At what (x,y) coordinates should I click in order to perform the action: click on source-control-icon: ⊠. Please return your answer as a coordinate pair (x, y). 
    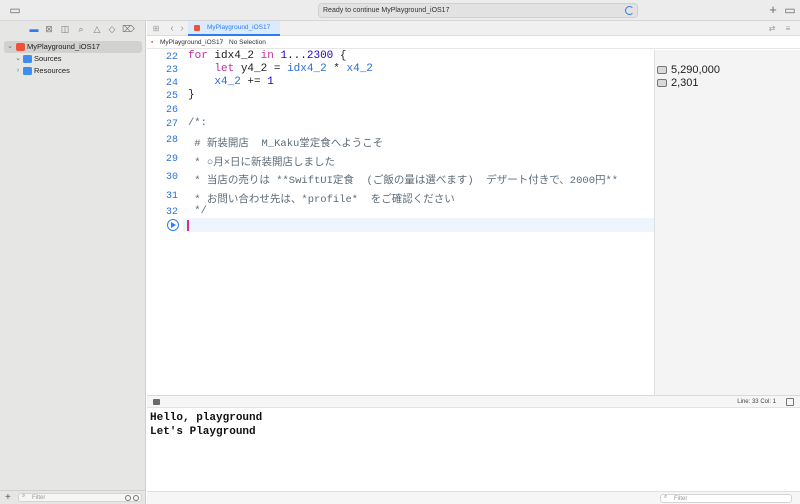
    Looking at the image, I should click on (49, 29).